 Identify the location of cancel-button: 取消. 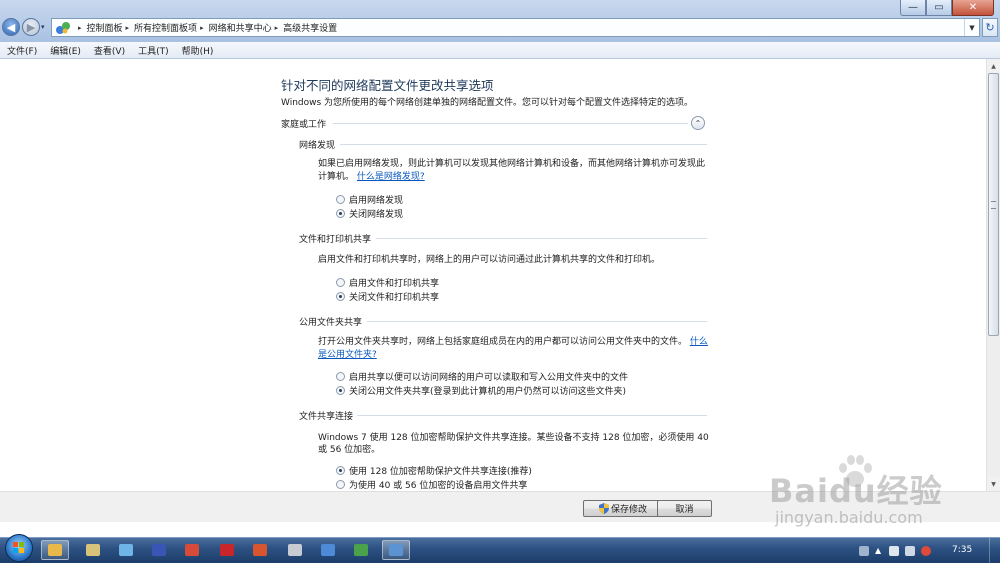
(684, 508).